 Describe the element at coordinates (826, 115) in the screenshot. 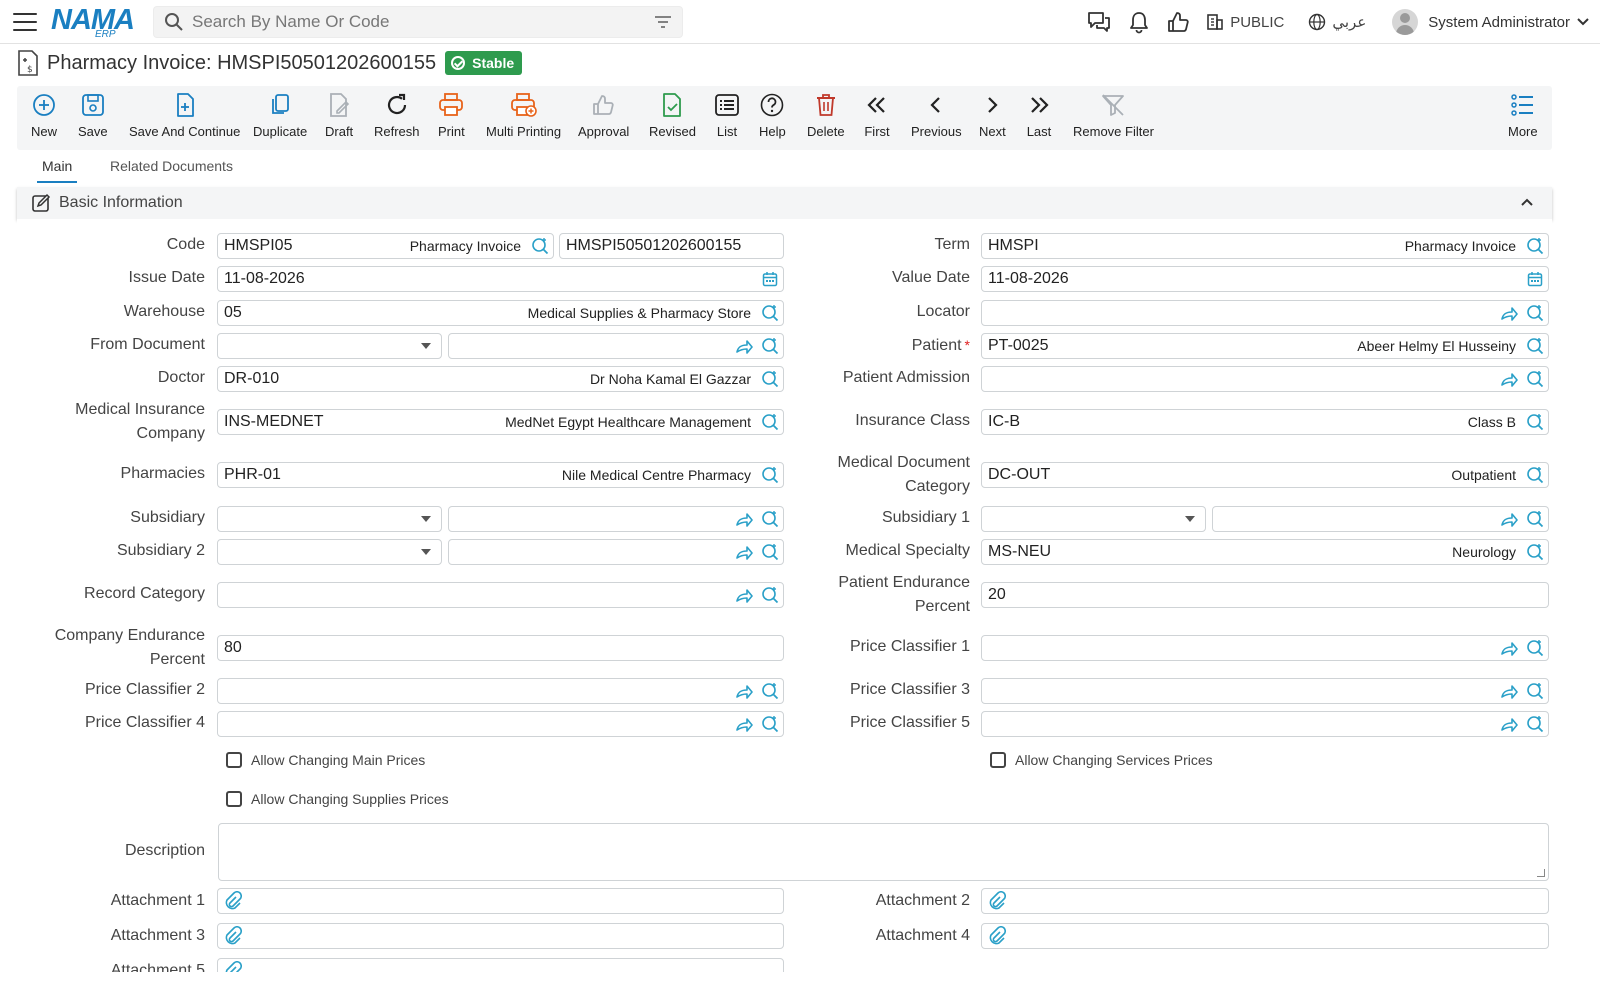

I see `delete-button: Delete` at that location.